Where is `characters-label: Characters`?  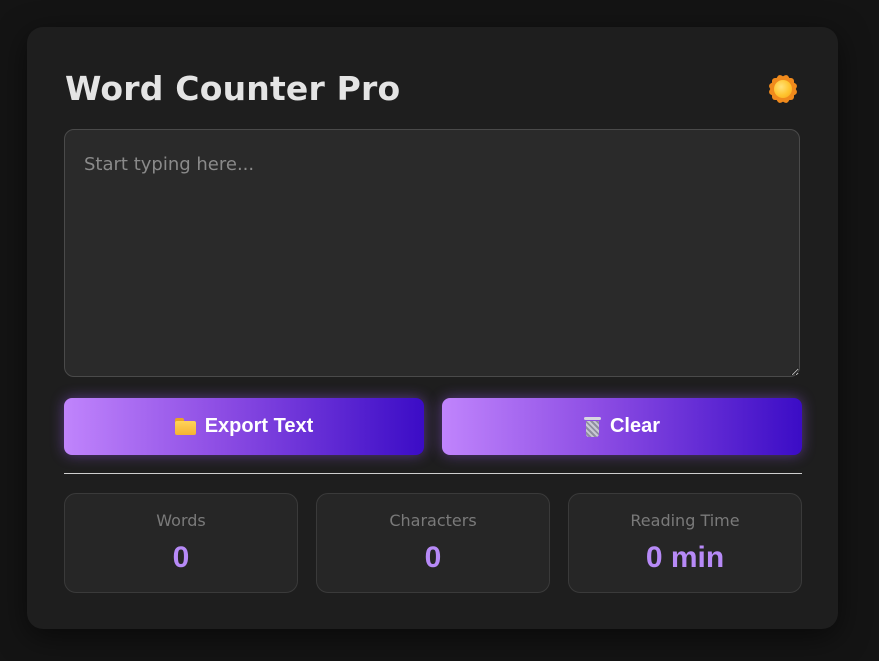
characters-label: Characters is located at coordinates (433, 520).